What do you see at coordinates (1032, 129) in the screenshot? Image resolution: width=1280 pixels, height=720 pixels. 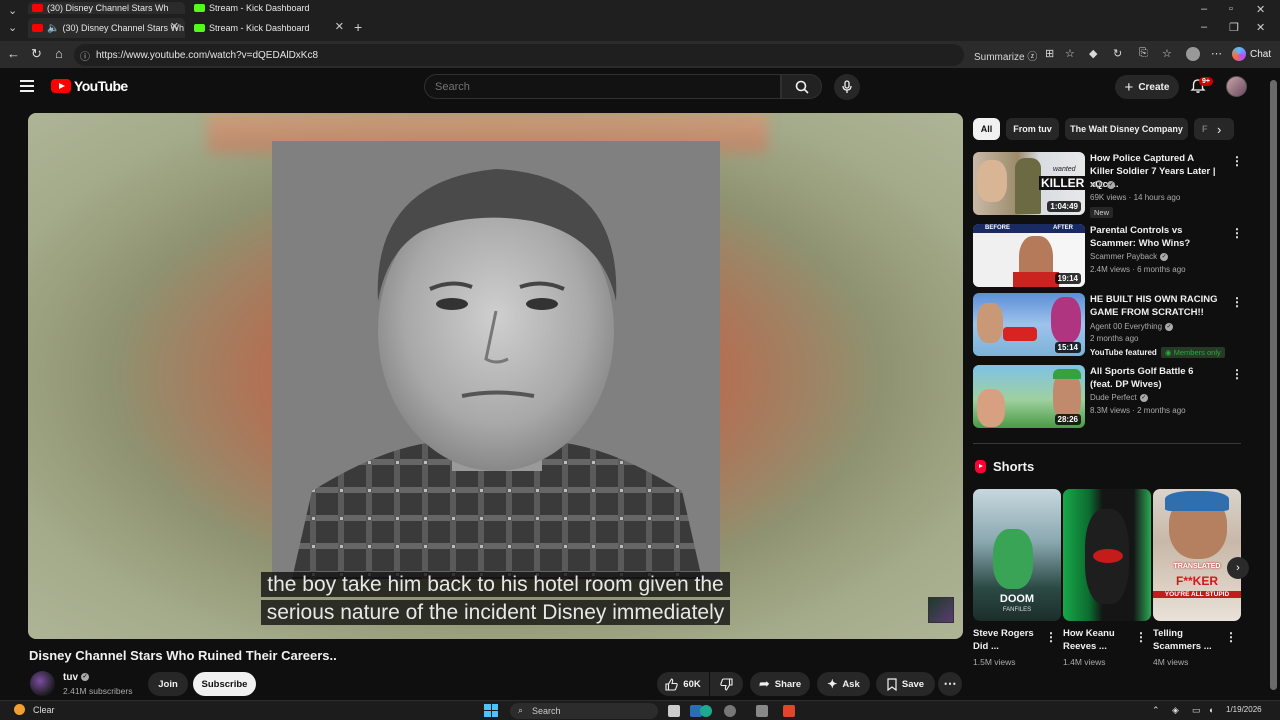 I see `chip-from-tuv: From tuv` at bounding box center [1032, 129].